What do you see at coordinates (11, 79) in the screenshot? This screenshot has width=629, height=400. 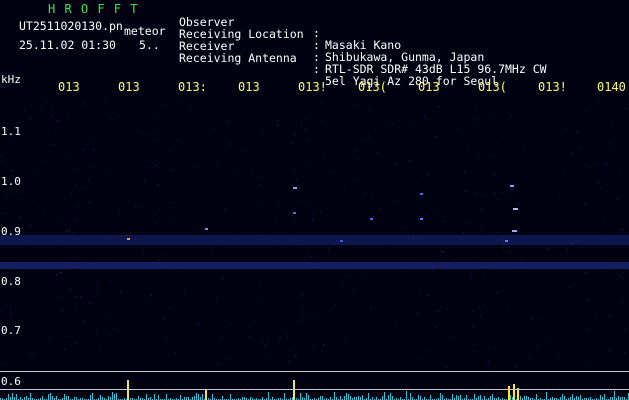 I see `unit-label: kHz` at bounding box center [11, 79].